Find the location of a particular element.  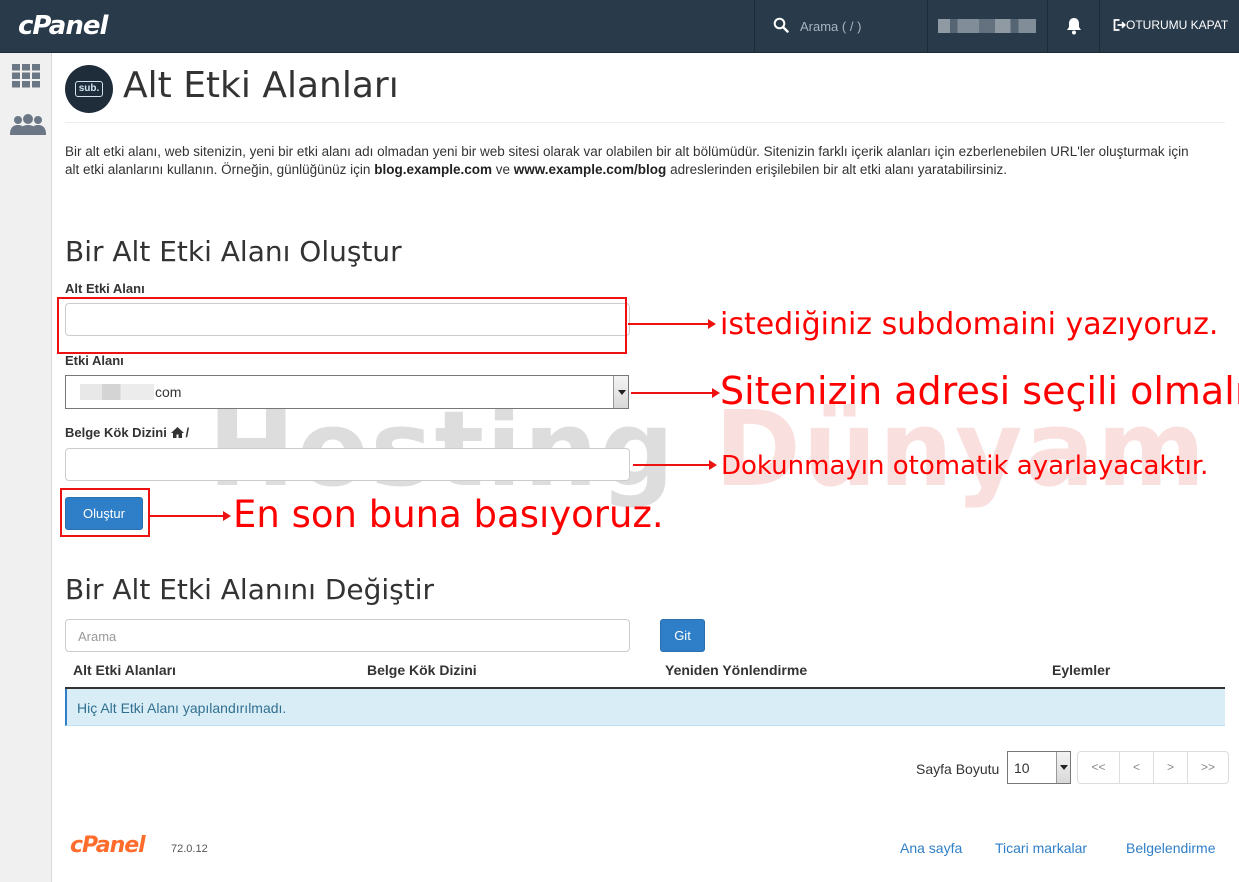

column-header-docroot: Belge Kök Dizini is located at coordinates (422, 670).